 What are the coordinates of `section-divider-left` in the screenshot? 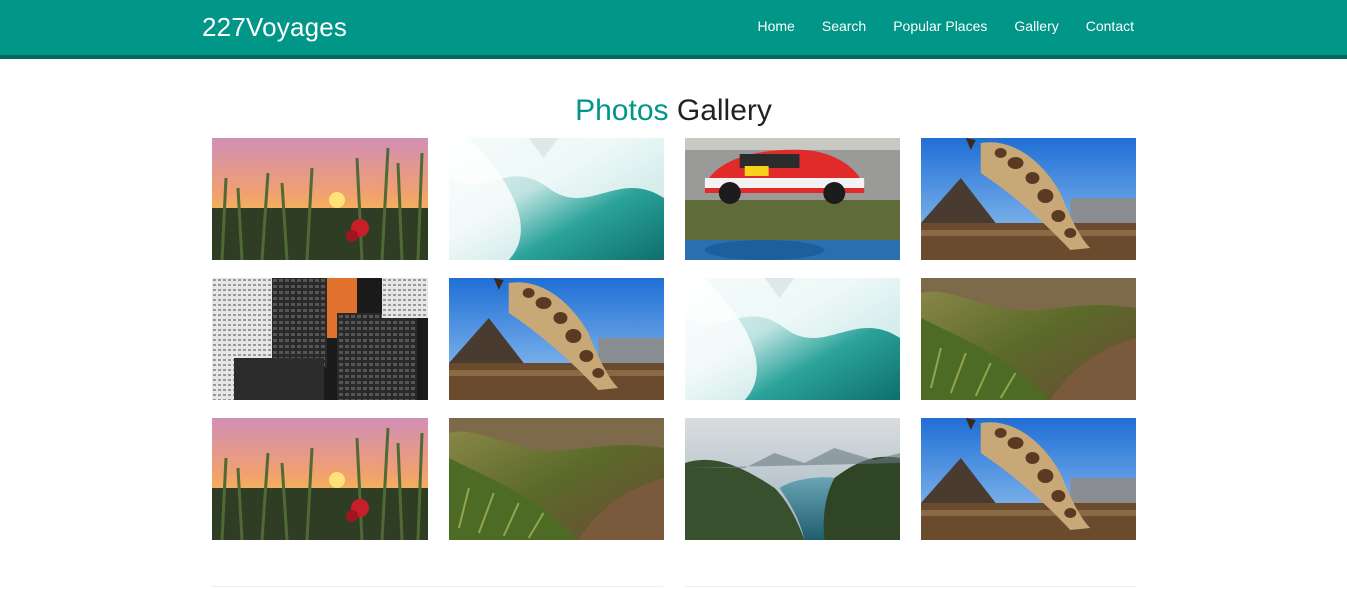 It's located at (437, 586).